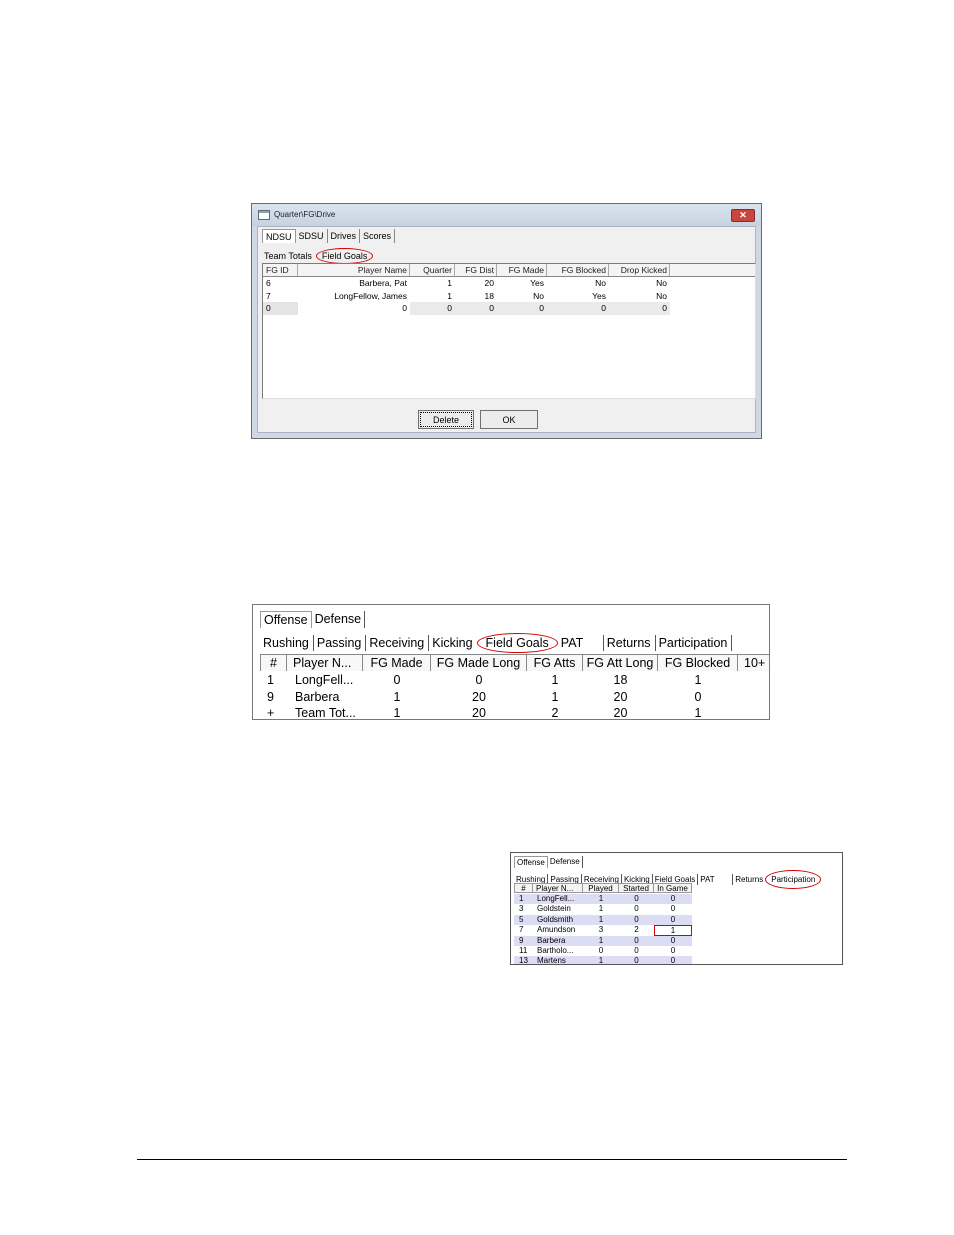 The image size is (954, 1235). Describe the element at coordinates (287, 643) in the screenshot. I see `tab-rushing: Rushing` at that location.